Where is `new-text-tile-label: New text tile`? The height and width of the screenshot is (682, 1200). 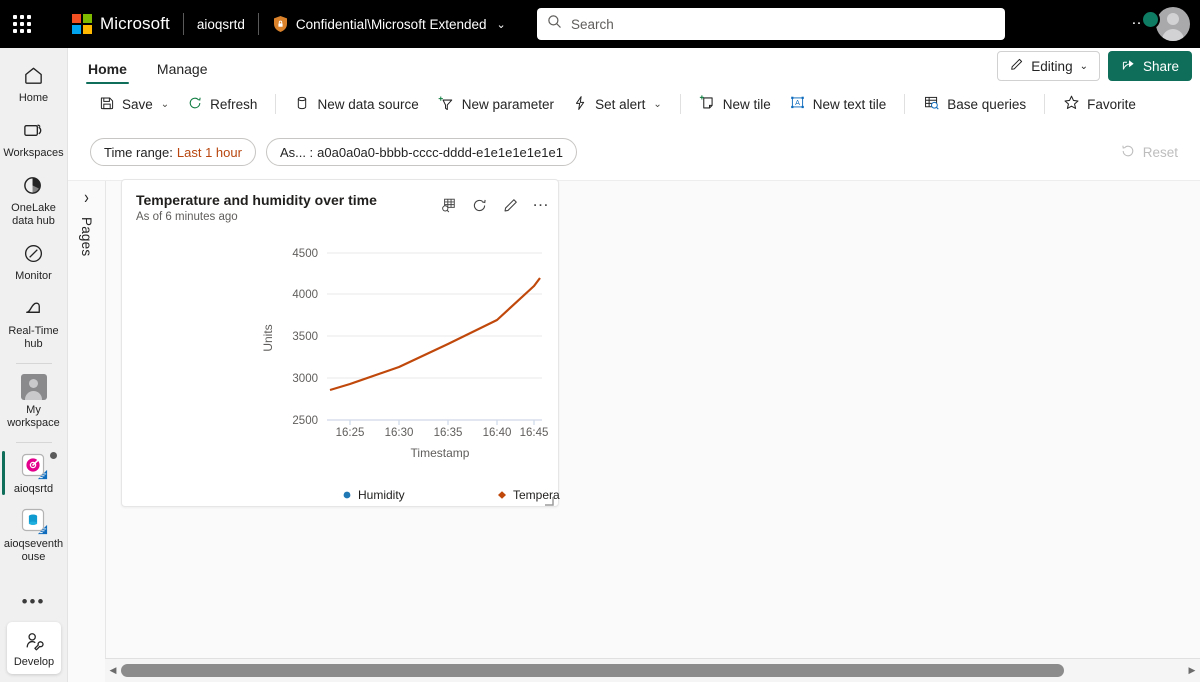 new-text-tile-label: New text tile is located at coordinates (849, 104).